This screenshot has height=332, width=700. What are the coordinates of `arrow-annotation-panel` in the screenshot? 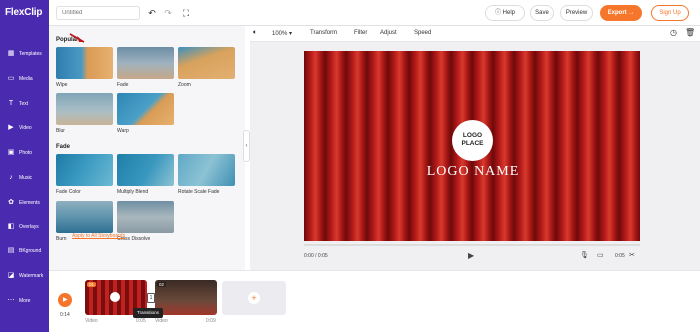 It's located at (77, 38).